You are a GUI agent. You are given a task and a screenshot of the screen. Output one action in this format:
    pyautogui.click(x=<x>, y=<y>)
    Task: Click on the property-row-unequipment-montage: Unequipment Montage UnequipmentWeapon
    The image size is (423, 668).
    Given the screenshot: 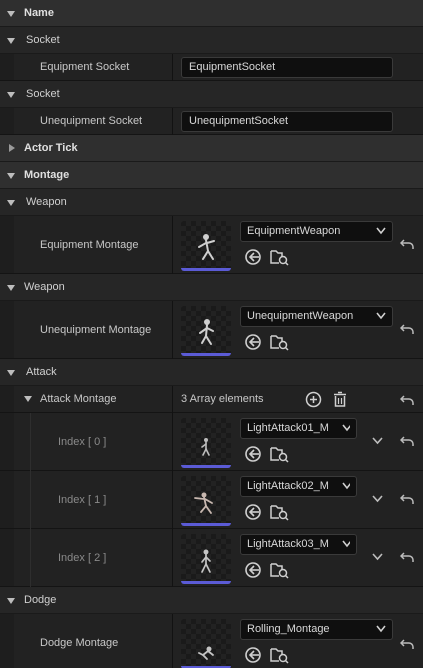 What is the action you would take?
    pyautogui.click(x=211, y=330)
    